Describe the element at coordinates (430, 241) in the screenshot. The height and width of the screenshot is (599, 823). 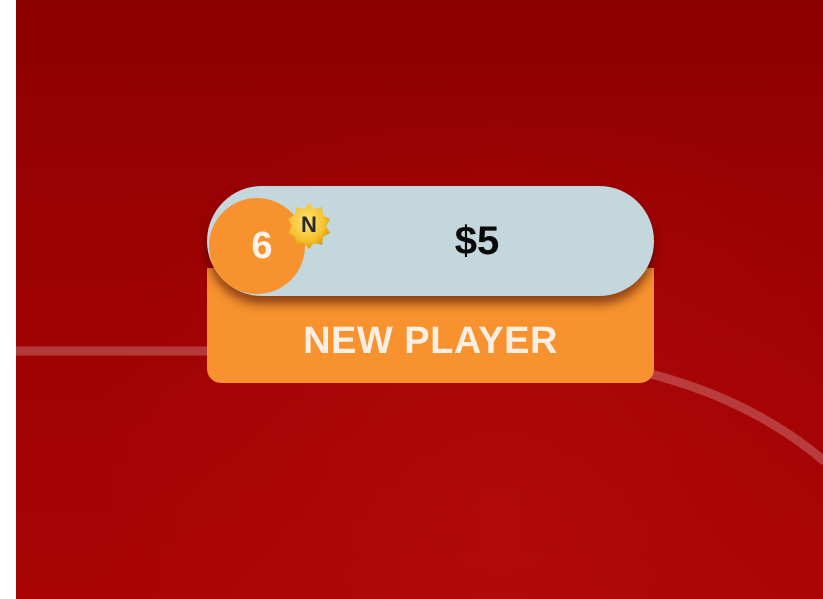
I see `seat-stack-pill: 6 N $5` at that location.